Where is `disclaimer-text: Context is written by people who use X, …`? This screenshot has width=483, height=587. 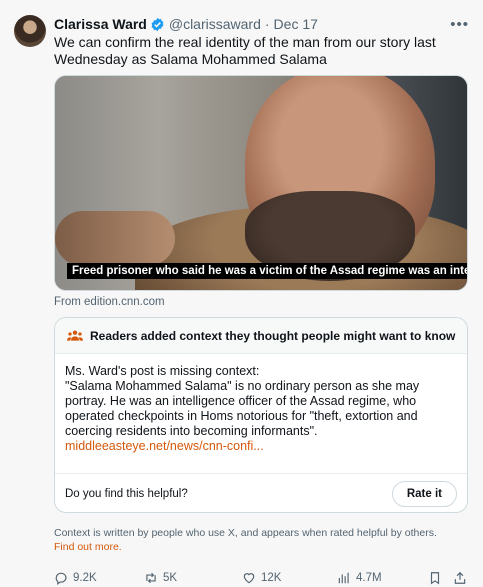
disclaimer-text: Context is written by people who use X, … is located at coordinates (245, 533).